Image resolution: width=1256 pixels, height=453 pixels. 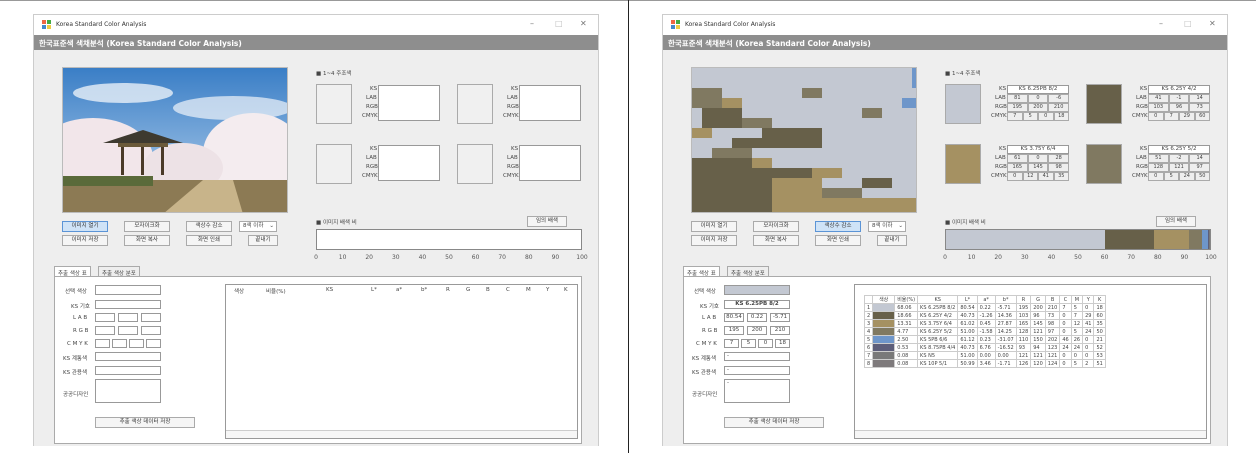 I want to click on cell-n: 5, so click(x=868, y=339).